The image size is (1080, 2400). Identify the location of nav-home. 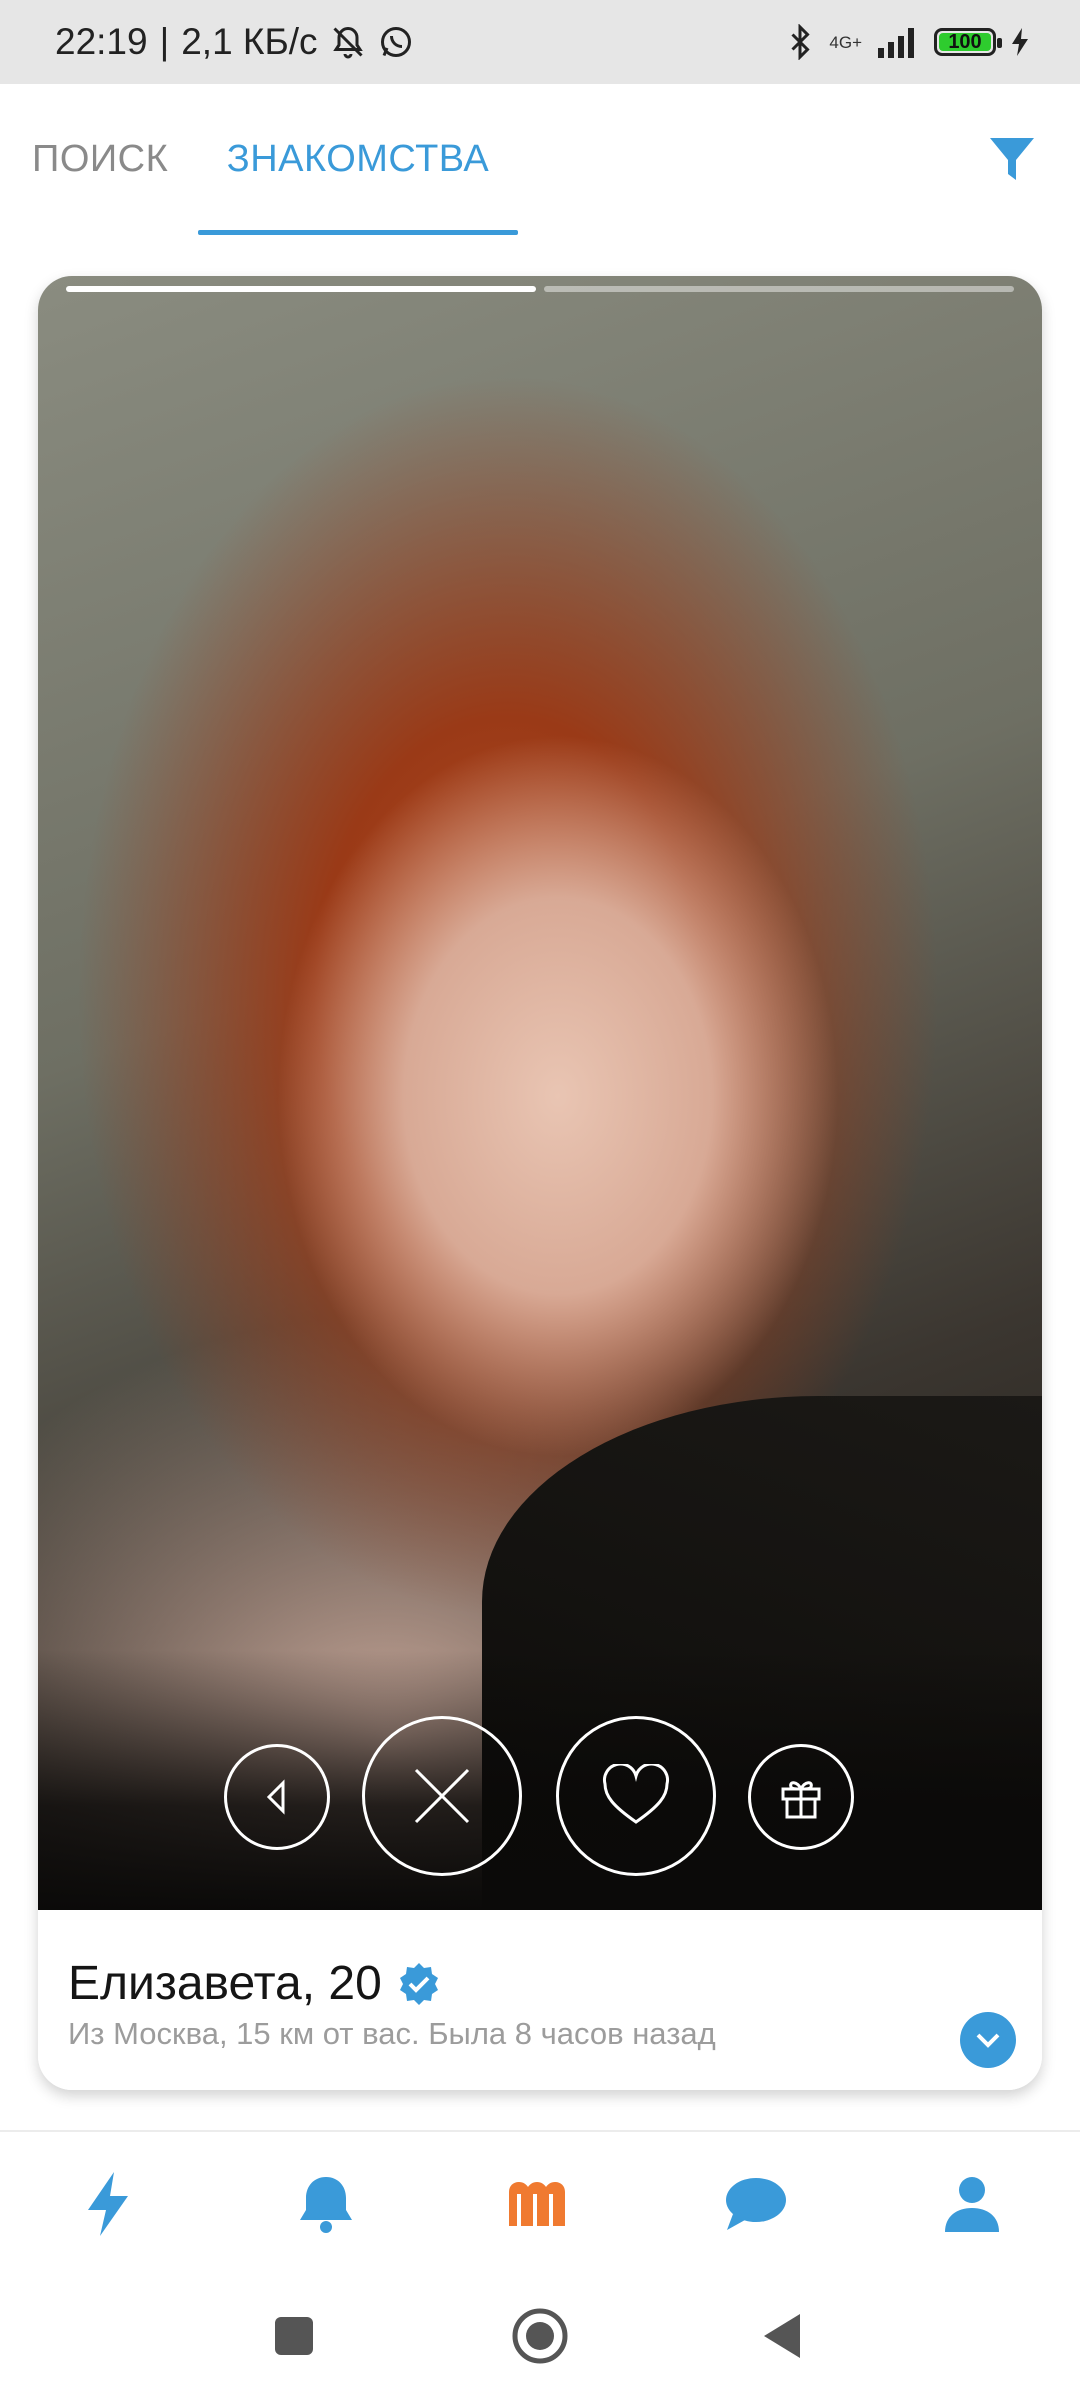
(540, 2204).